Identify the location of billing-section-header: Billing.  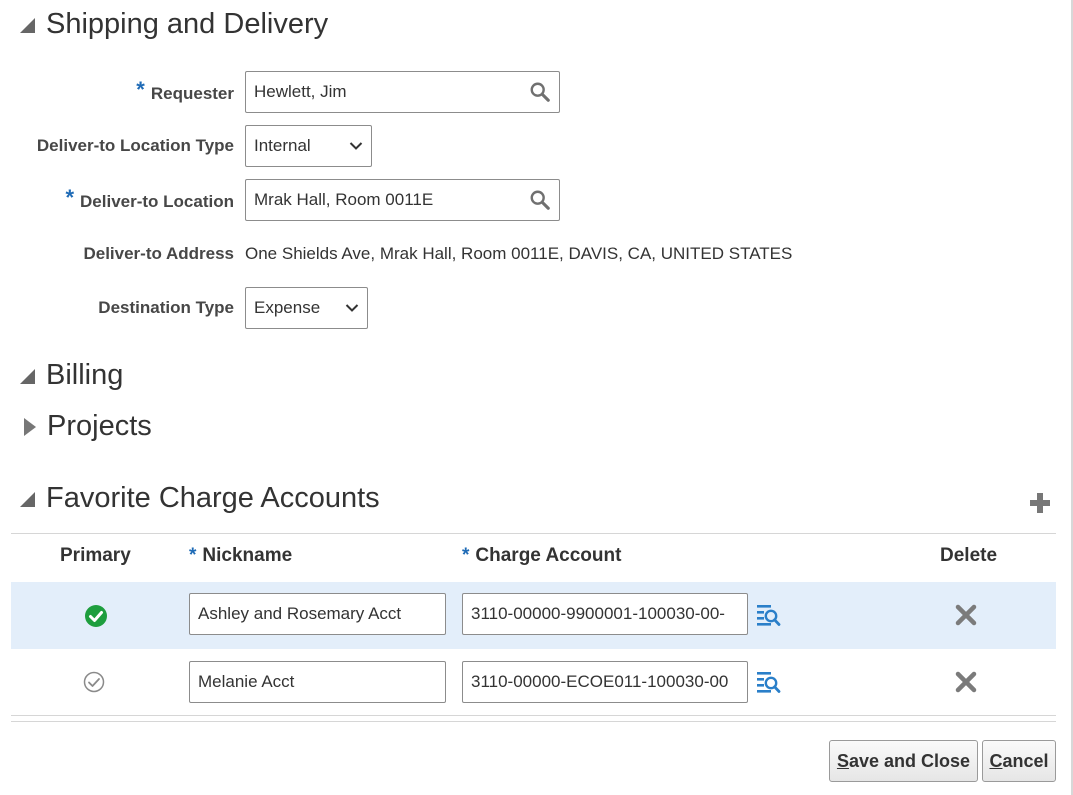
(71, 375).